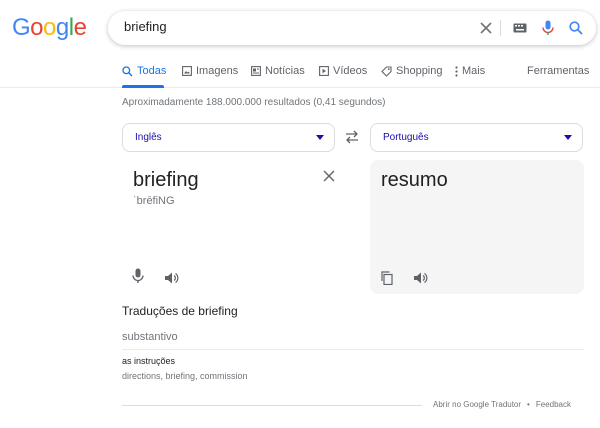 This screenshot has height=428, width=600. I want to click on source-phonetic: ˈbrēfiNG, so click(154, 201).